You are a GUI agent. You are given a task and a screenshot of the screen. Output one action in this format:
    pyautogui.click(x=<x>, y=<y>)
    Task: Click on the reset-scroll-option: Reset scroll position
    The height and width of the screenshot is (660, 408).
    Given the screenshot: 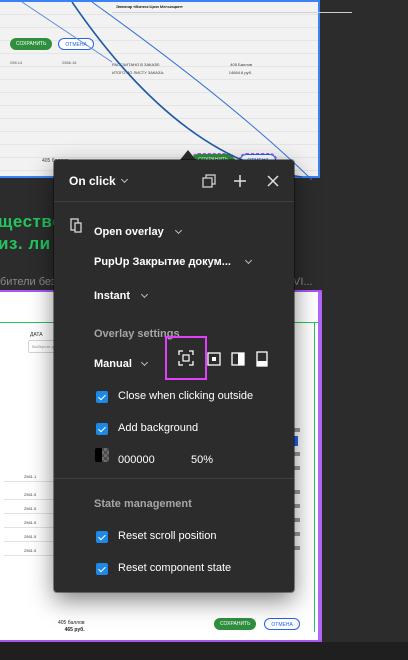 What is the action you would take?
    pyautogui.click(x=174, y=537)
    